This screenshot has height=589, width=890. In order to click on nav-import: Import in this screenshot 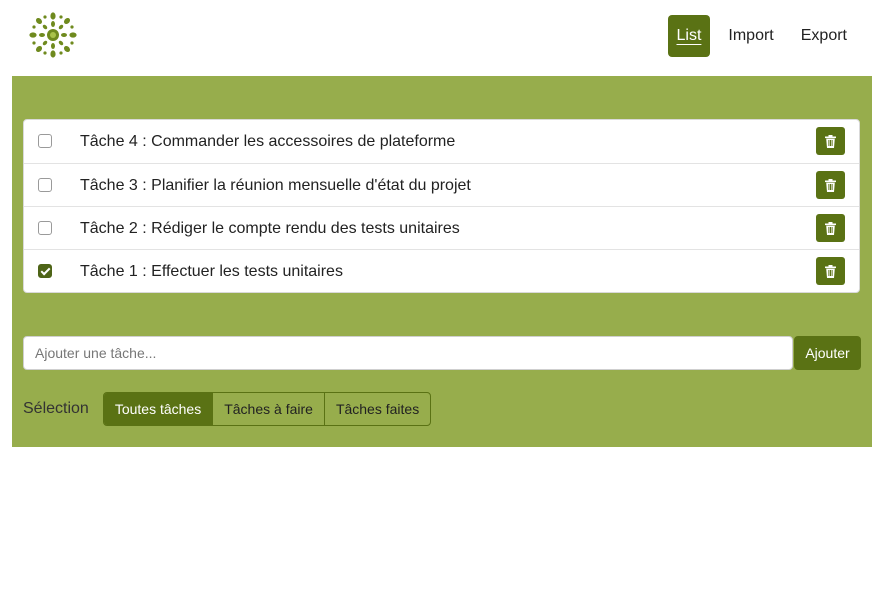, I will do `click(750, 36)`.